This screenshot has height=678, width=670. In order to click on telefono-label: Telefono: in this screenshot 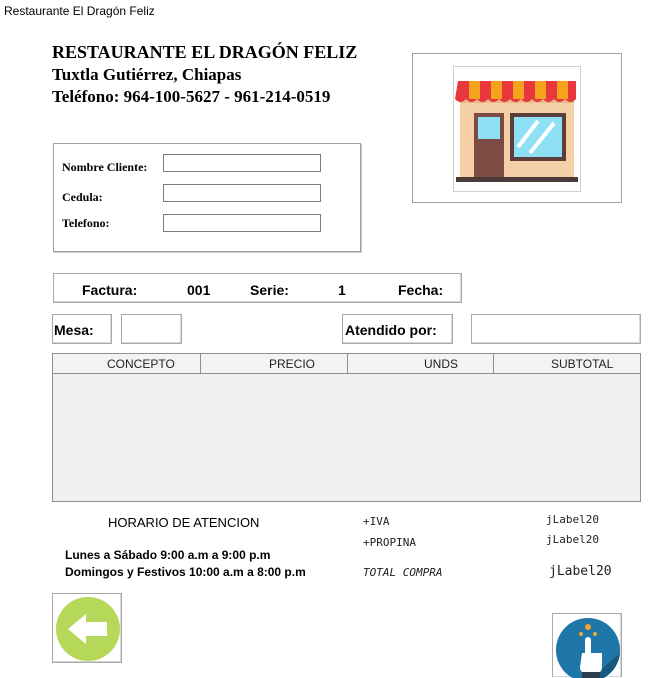, I will do `click(86, 223)`.